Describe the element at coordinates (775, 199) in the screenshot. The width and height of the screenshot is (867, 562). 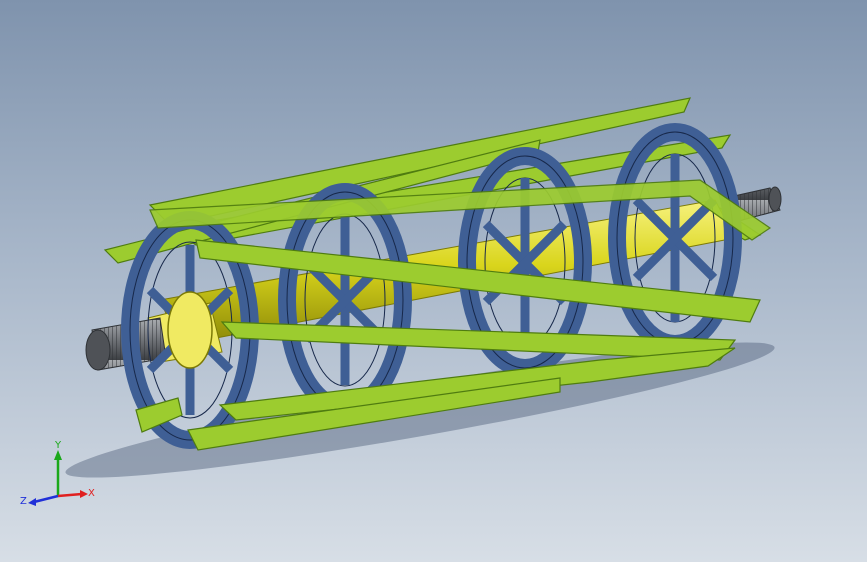
I see `right-thread-cap` at that location.